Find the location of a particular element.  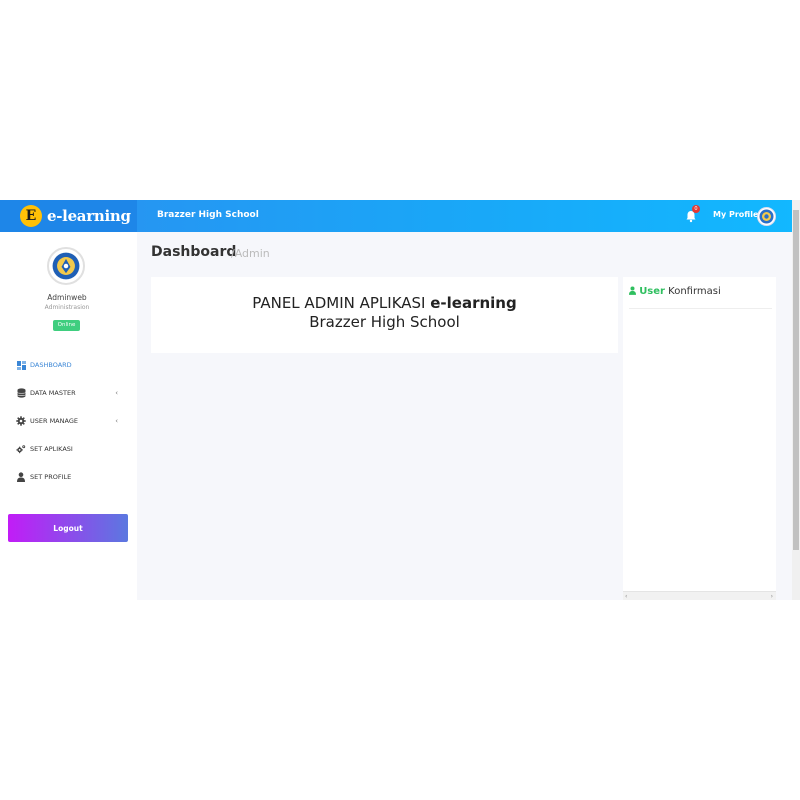

sidebar-item-dashboard: DASHBOARD is located at coordinates (68, 365).